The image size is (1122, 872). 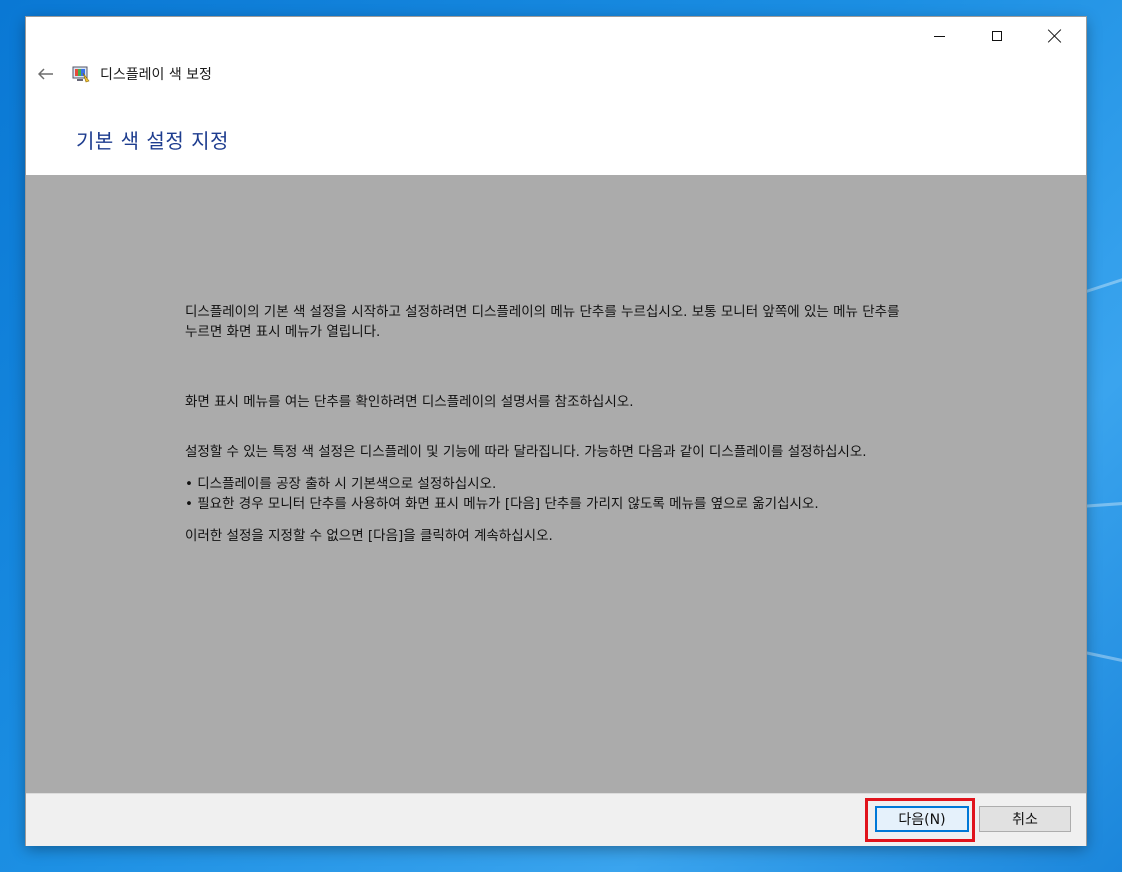 I want to click on maximize-icon, so click(x=997, y=36).